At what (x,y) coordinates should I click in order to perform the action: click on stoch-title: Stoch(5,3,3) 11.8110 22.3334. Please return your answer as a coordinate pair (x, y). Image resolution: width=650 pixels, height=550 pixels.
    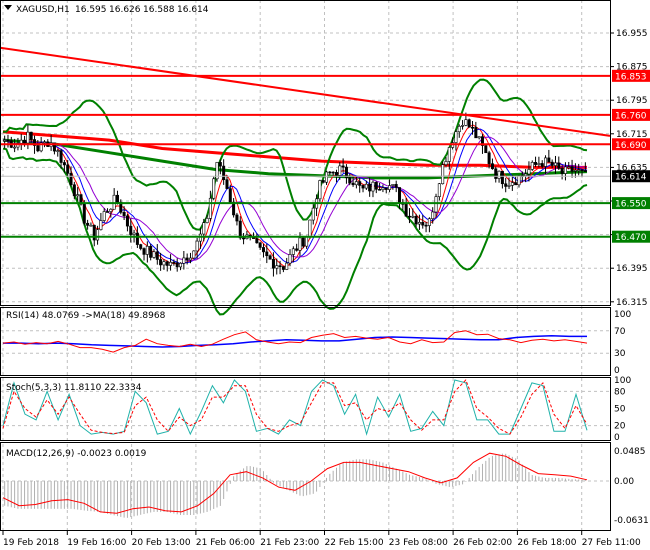
    Looking at the image, I should click on (74, 388).